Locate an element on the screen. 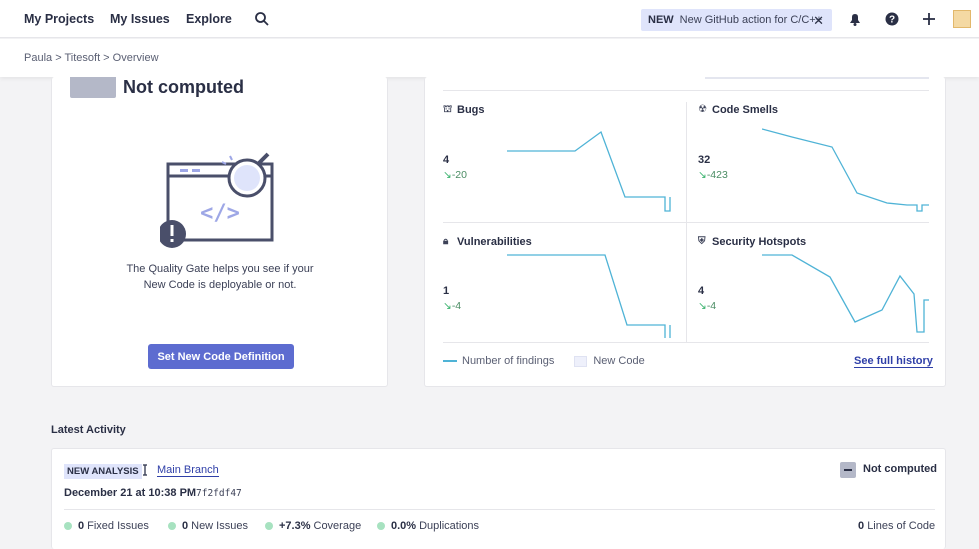  vulnerabilities-delta: ↘-4 is located at coordinates (452, 306).